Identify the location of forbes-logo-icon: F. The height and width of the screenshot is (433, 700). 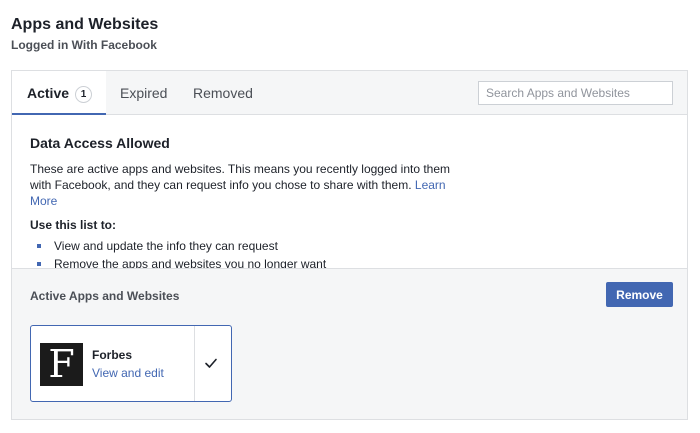
(61, 364).